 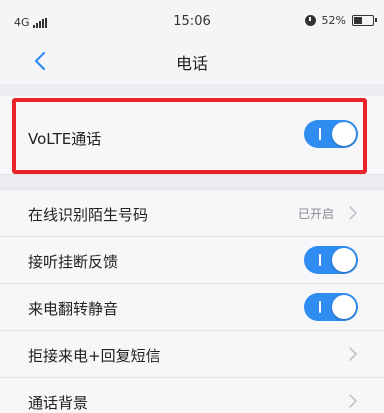 I want to click on answer-hangup-feedback-toggle, so click(x=331, y=260).